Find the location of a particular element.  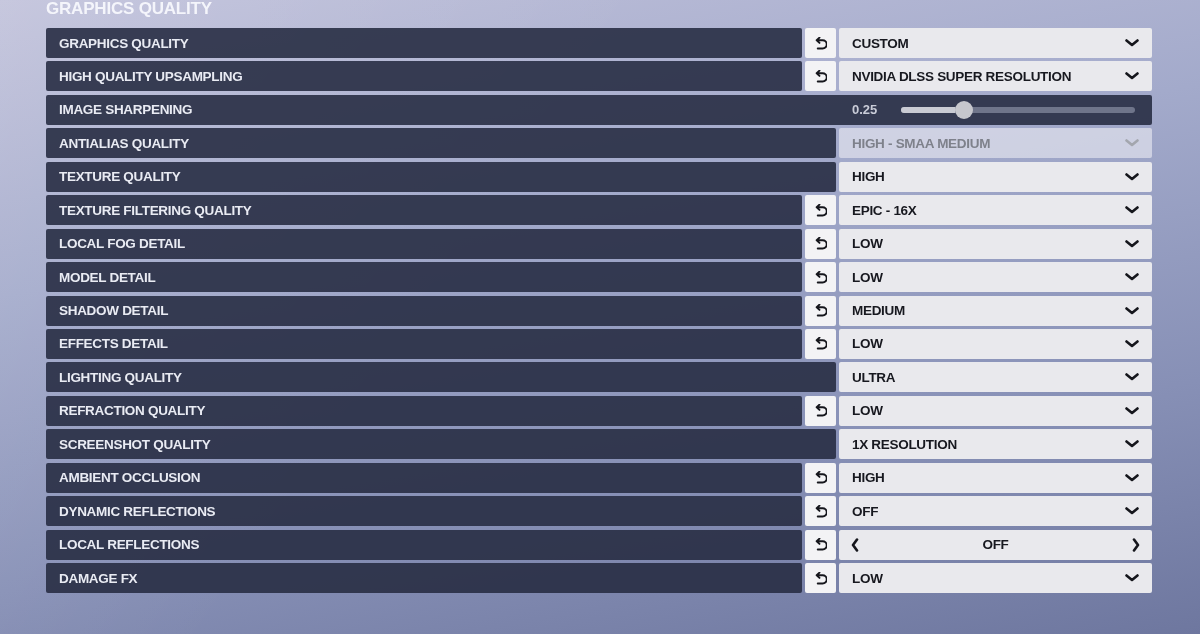

dropdown-value: MEDIUM is located at coordinates (878, 310).